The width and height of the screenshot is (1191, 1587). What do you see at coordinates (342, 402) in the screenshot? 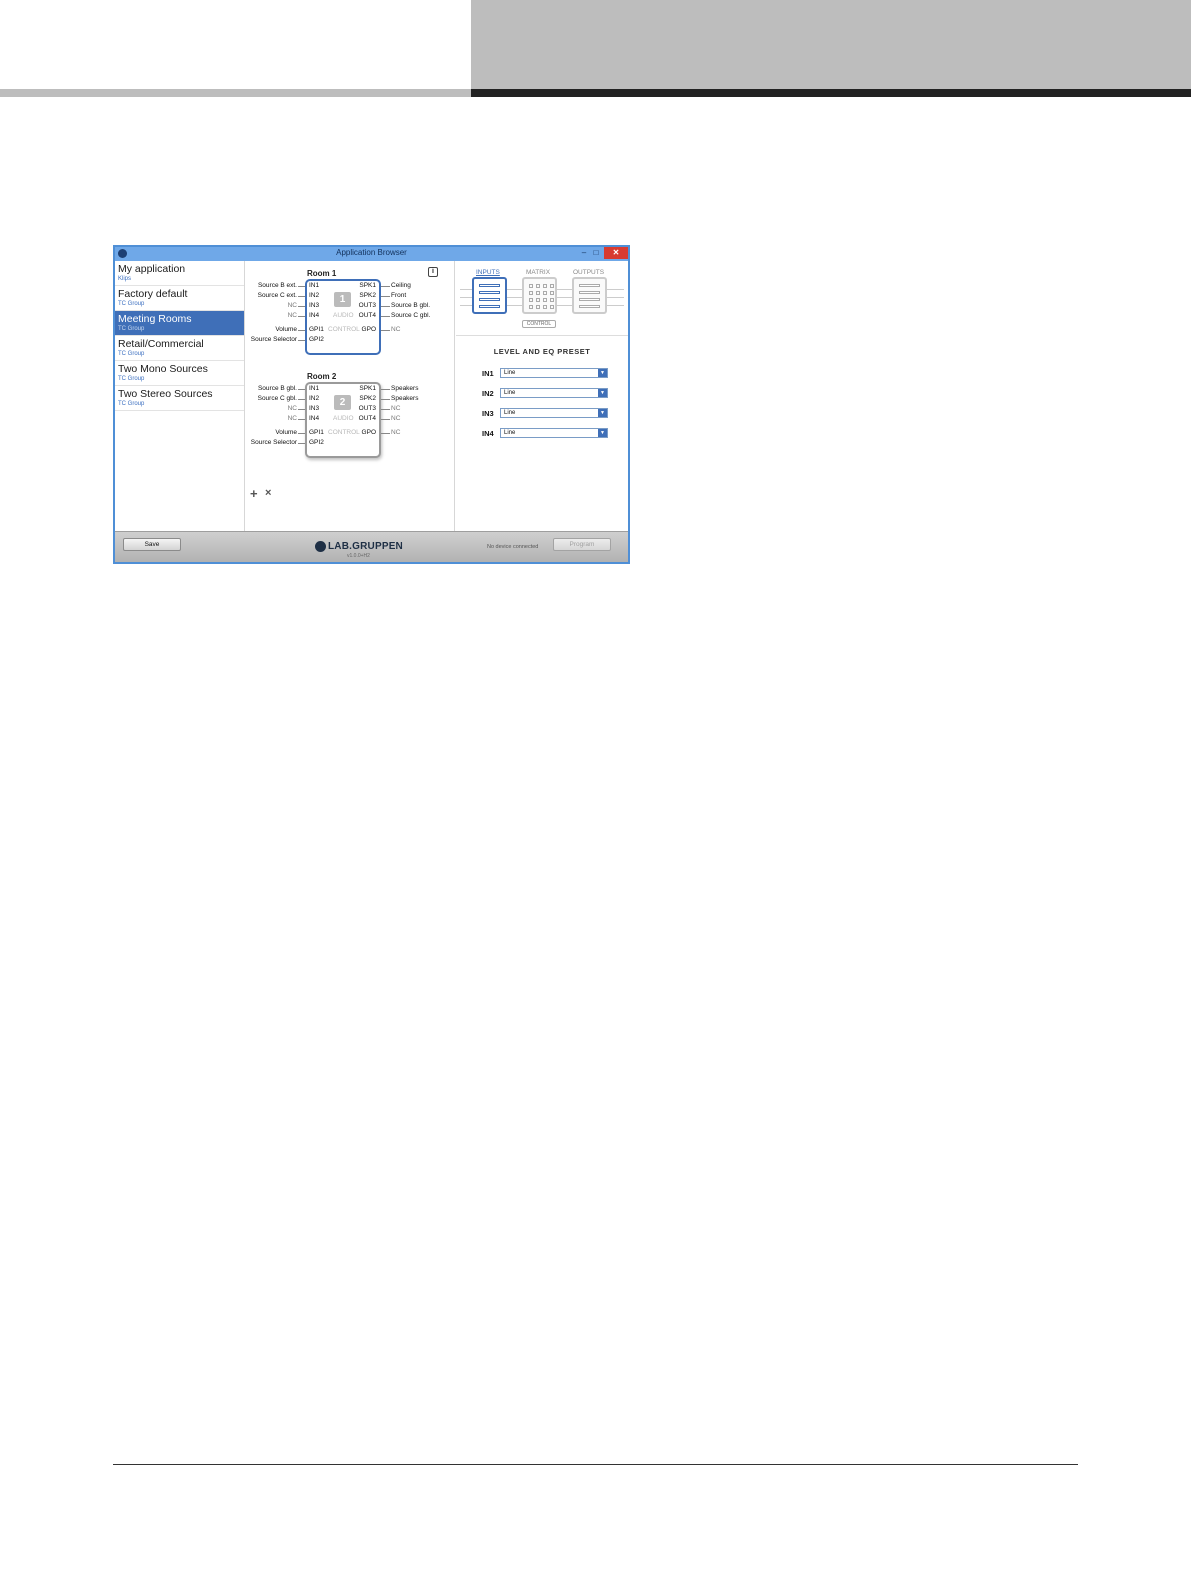
I see `room-number-badge: 2` at bounding box center [342, 402].